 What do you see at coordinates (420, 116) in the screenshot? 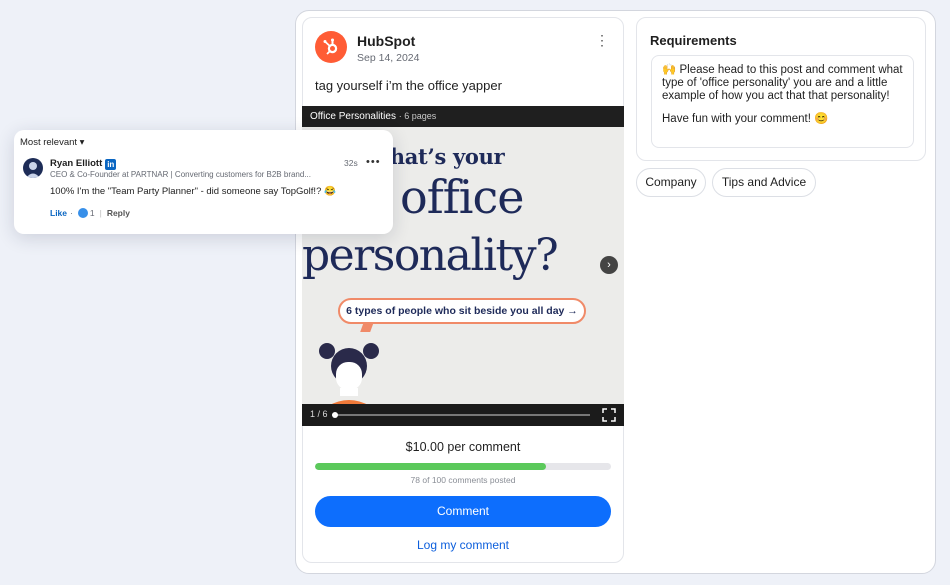
I see `carousel-pages-count: 6 pages` at bounding box center [420, 116].